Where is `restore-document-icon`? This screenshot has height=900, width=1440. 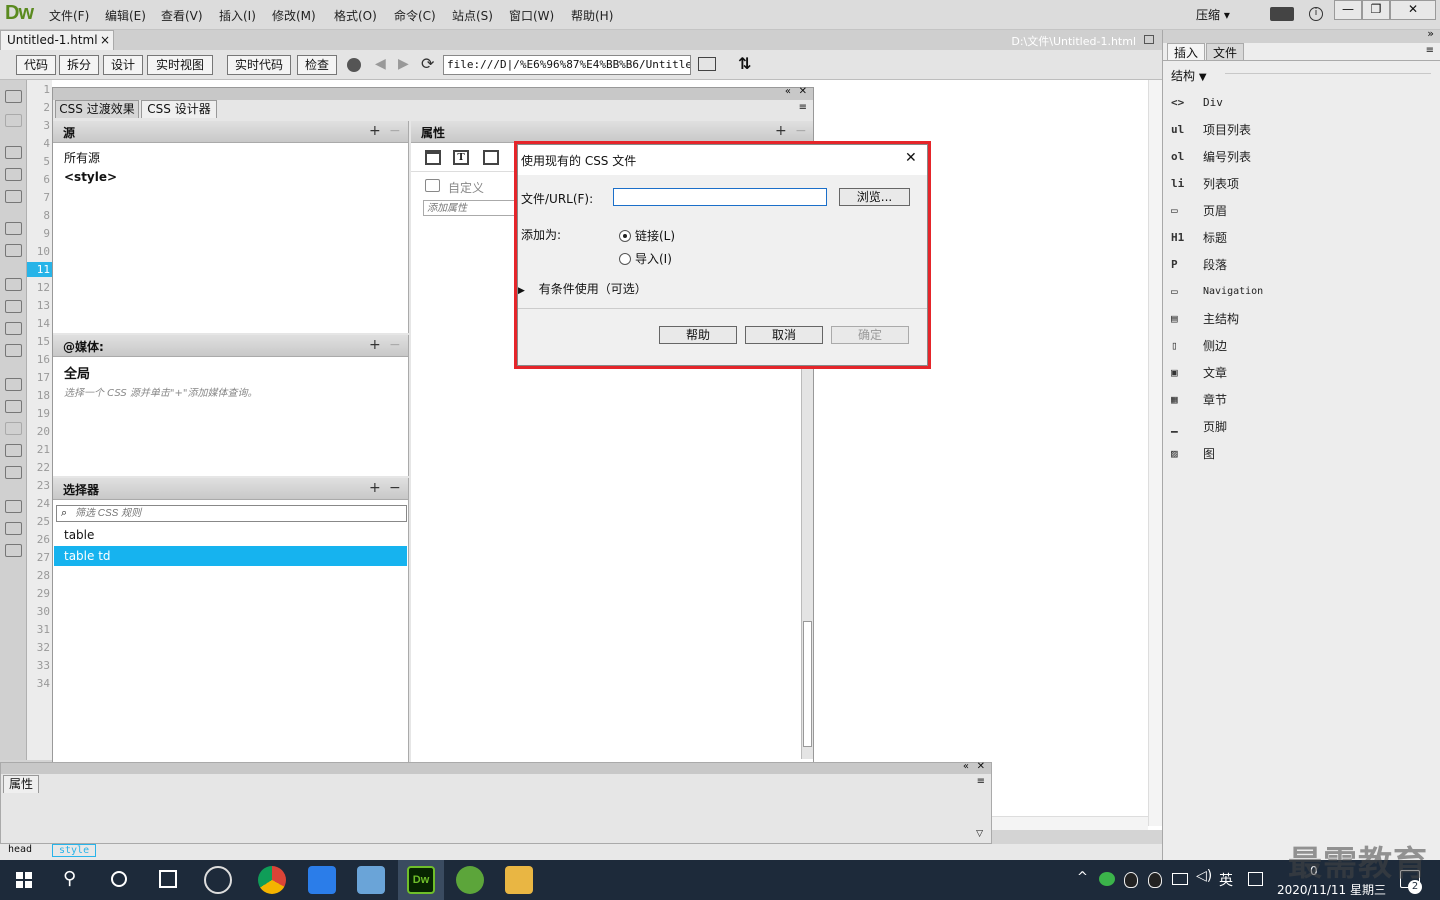
restore-document-icon is located at coordinates (1149, 39).